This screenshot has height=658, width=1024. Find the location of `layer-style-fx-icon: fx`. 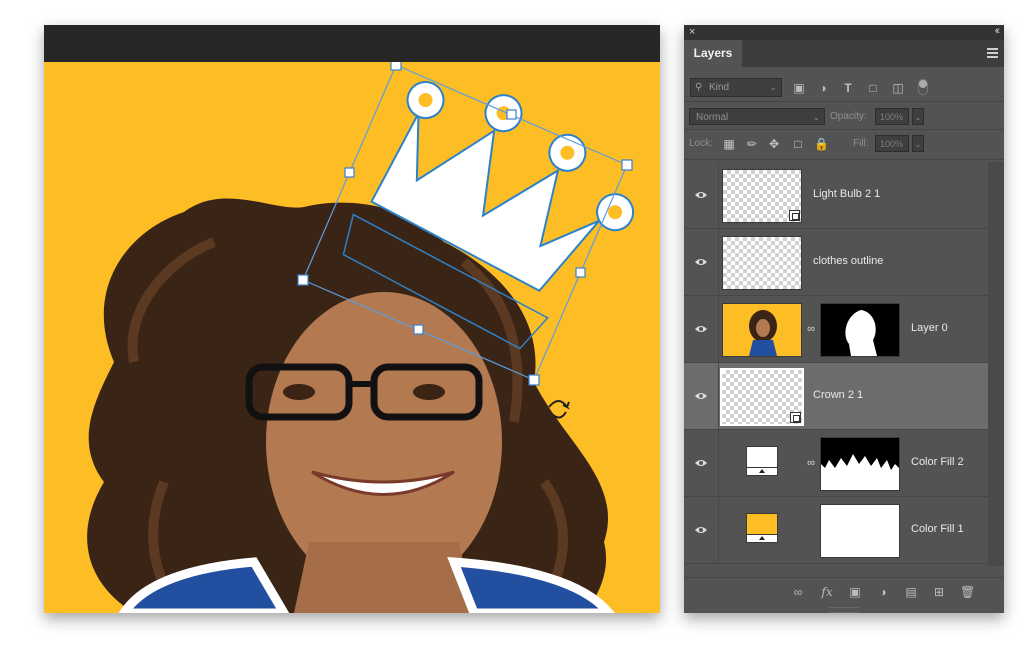

layer-style-fx-icon: fx is located at coordinates (827, 592).